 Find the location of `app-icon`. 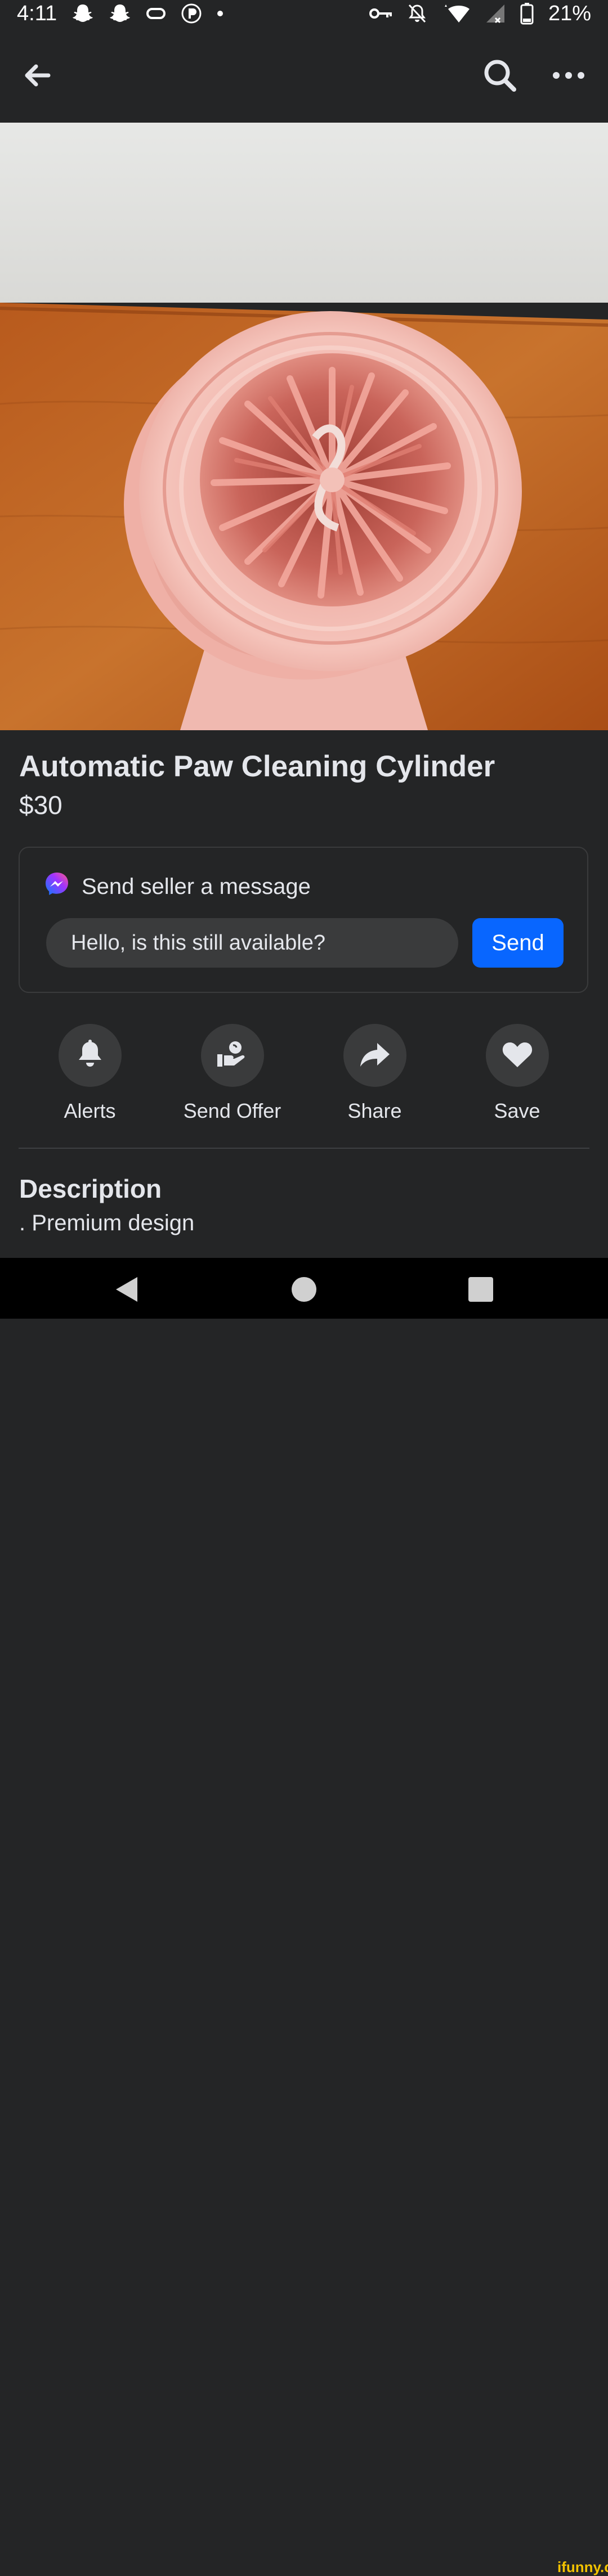

app-icon is located at coordinates (191, 13).